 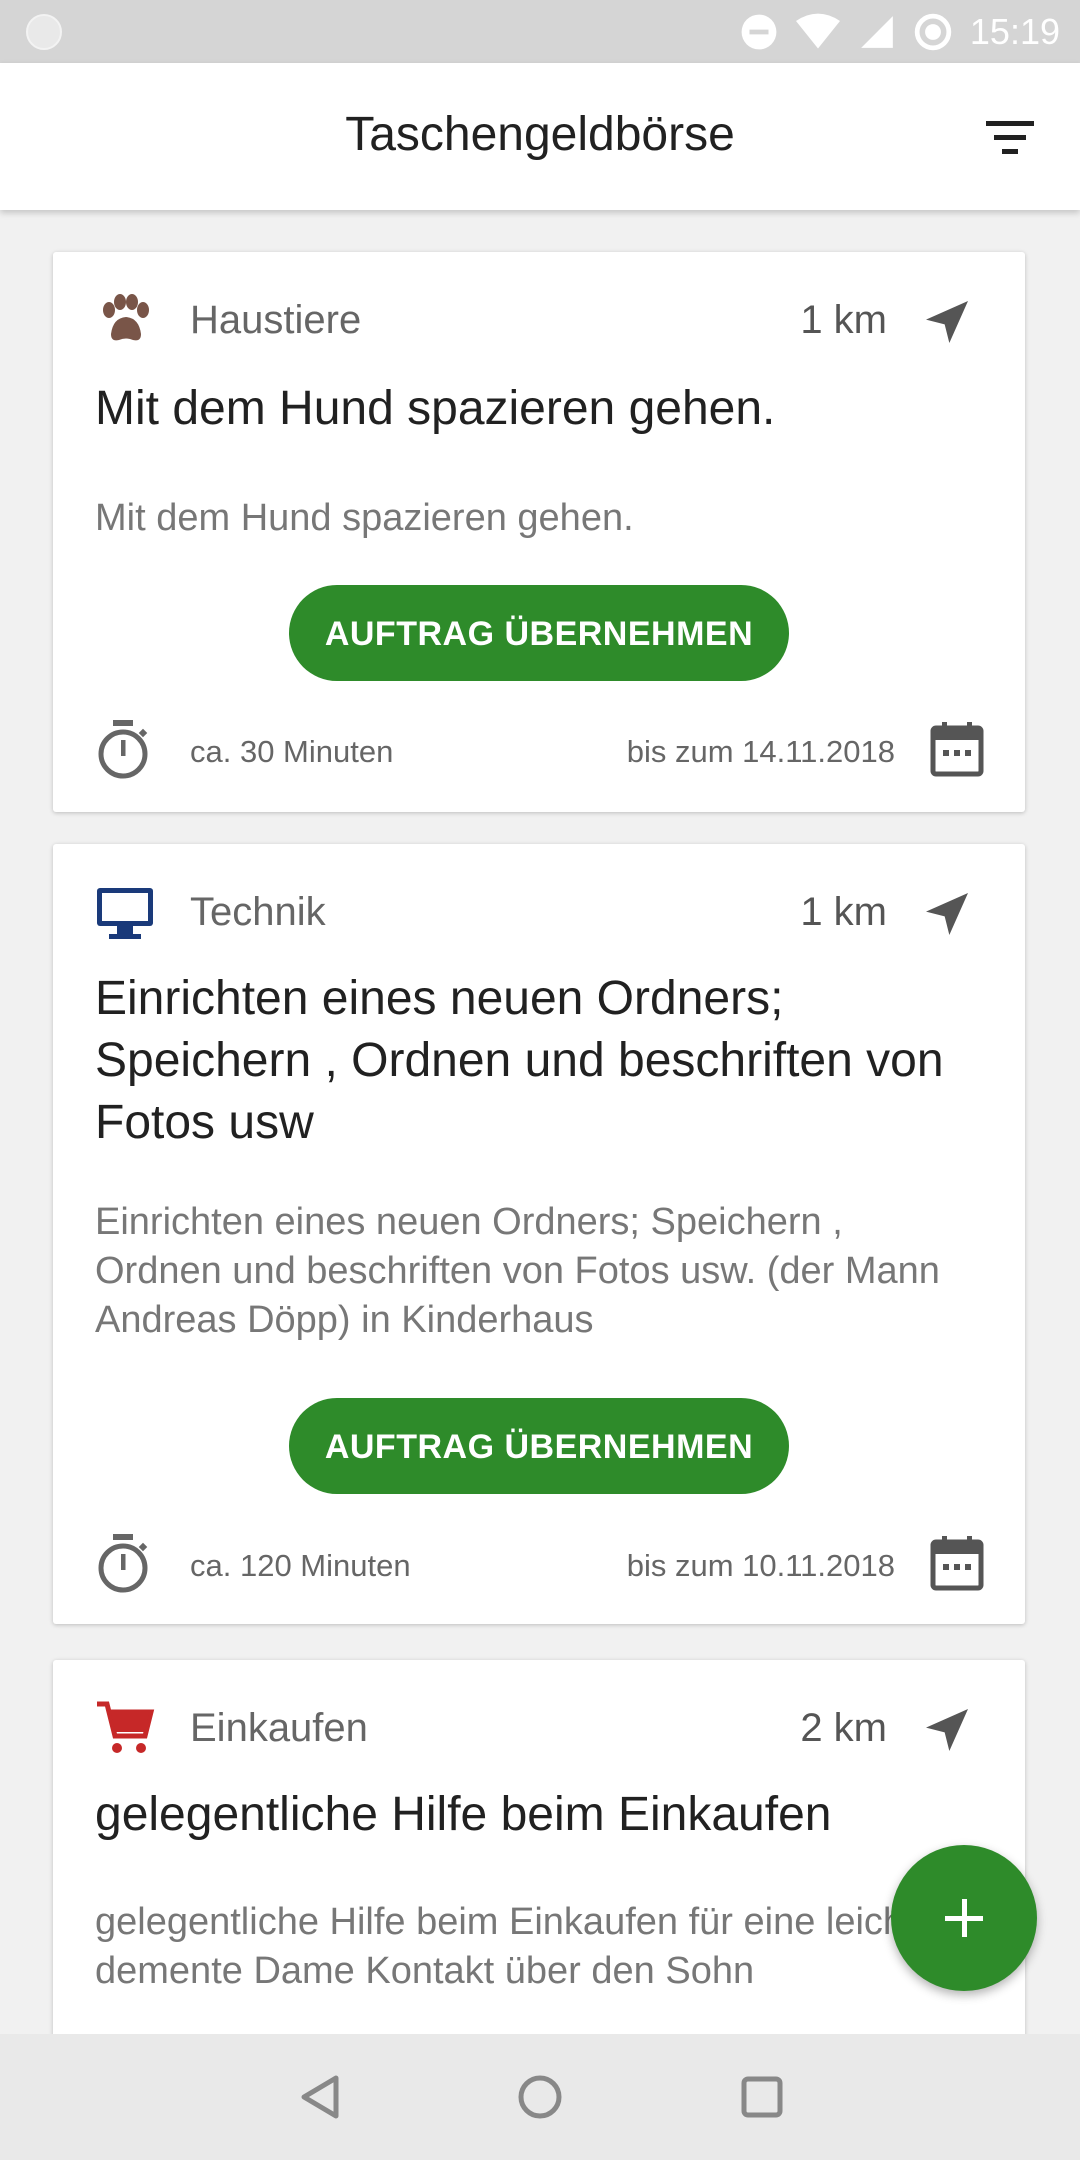 What do you see at coordinates (535, 912) in the screenshot?
I see `card-header: Technik 1 km` at bounding box center [535, 912].